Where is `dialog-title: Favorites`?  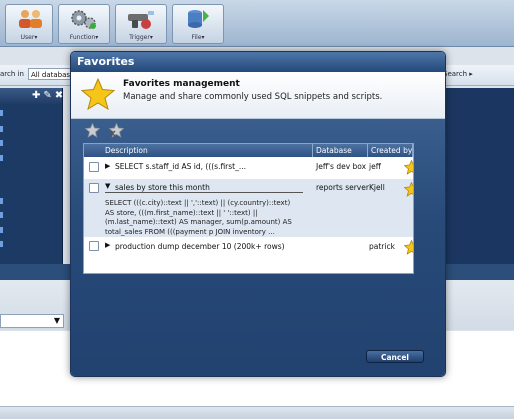
dialog-title: Favorites is located at coordinates (258, 62).